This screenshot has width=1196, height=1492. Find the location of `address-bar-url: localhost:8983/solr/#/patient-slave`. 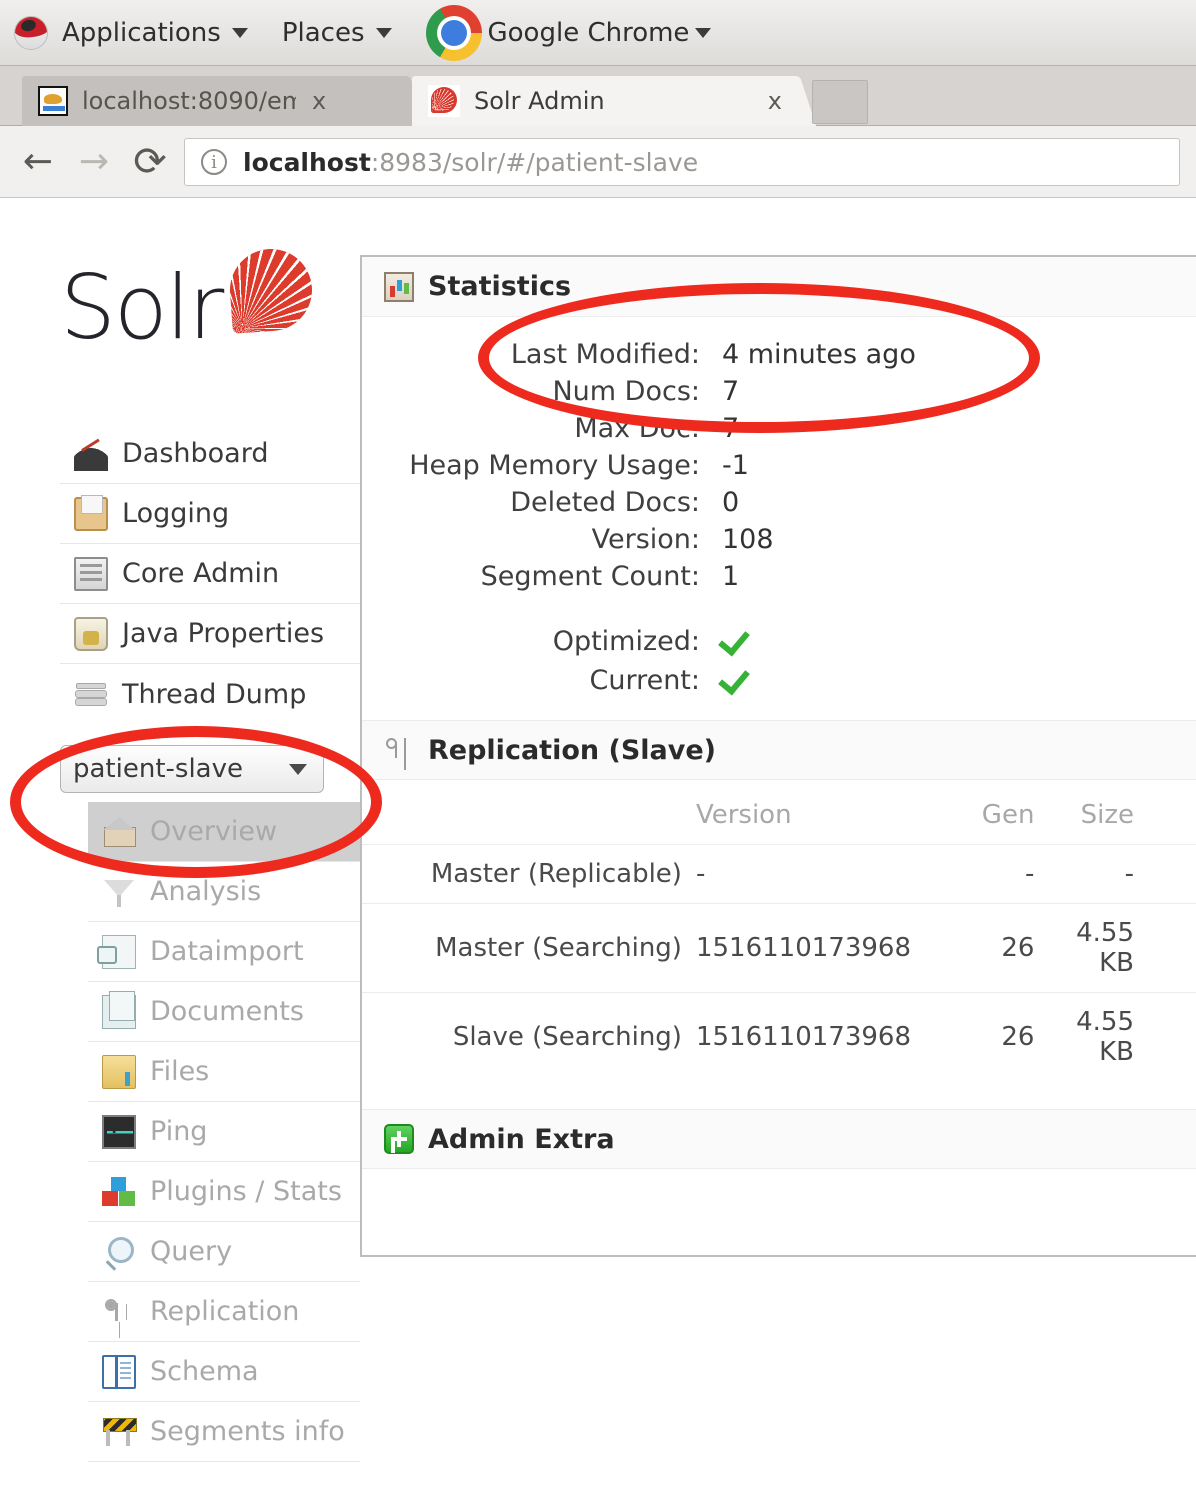

address-bar-url: localhost:8983/solr/#/patient-slave is located at coordinates (470, 162).